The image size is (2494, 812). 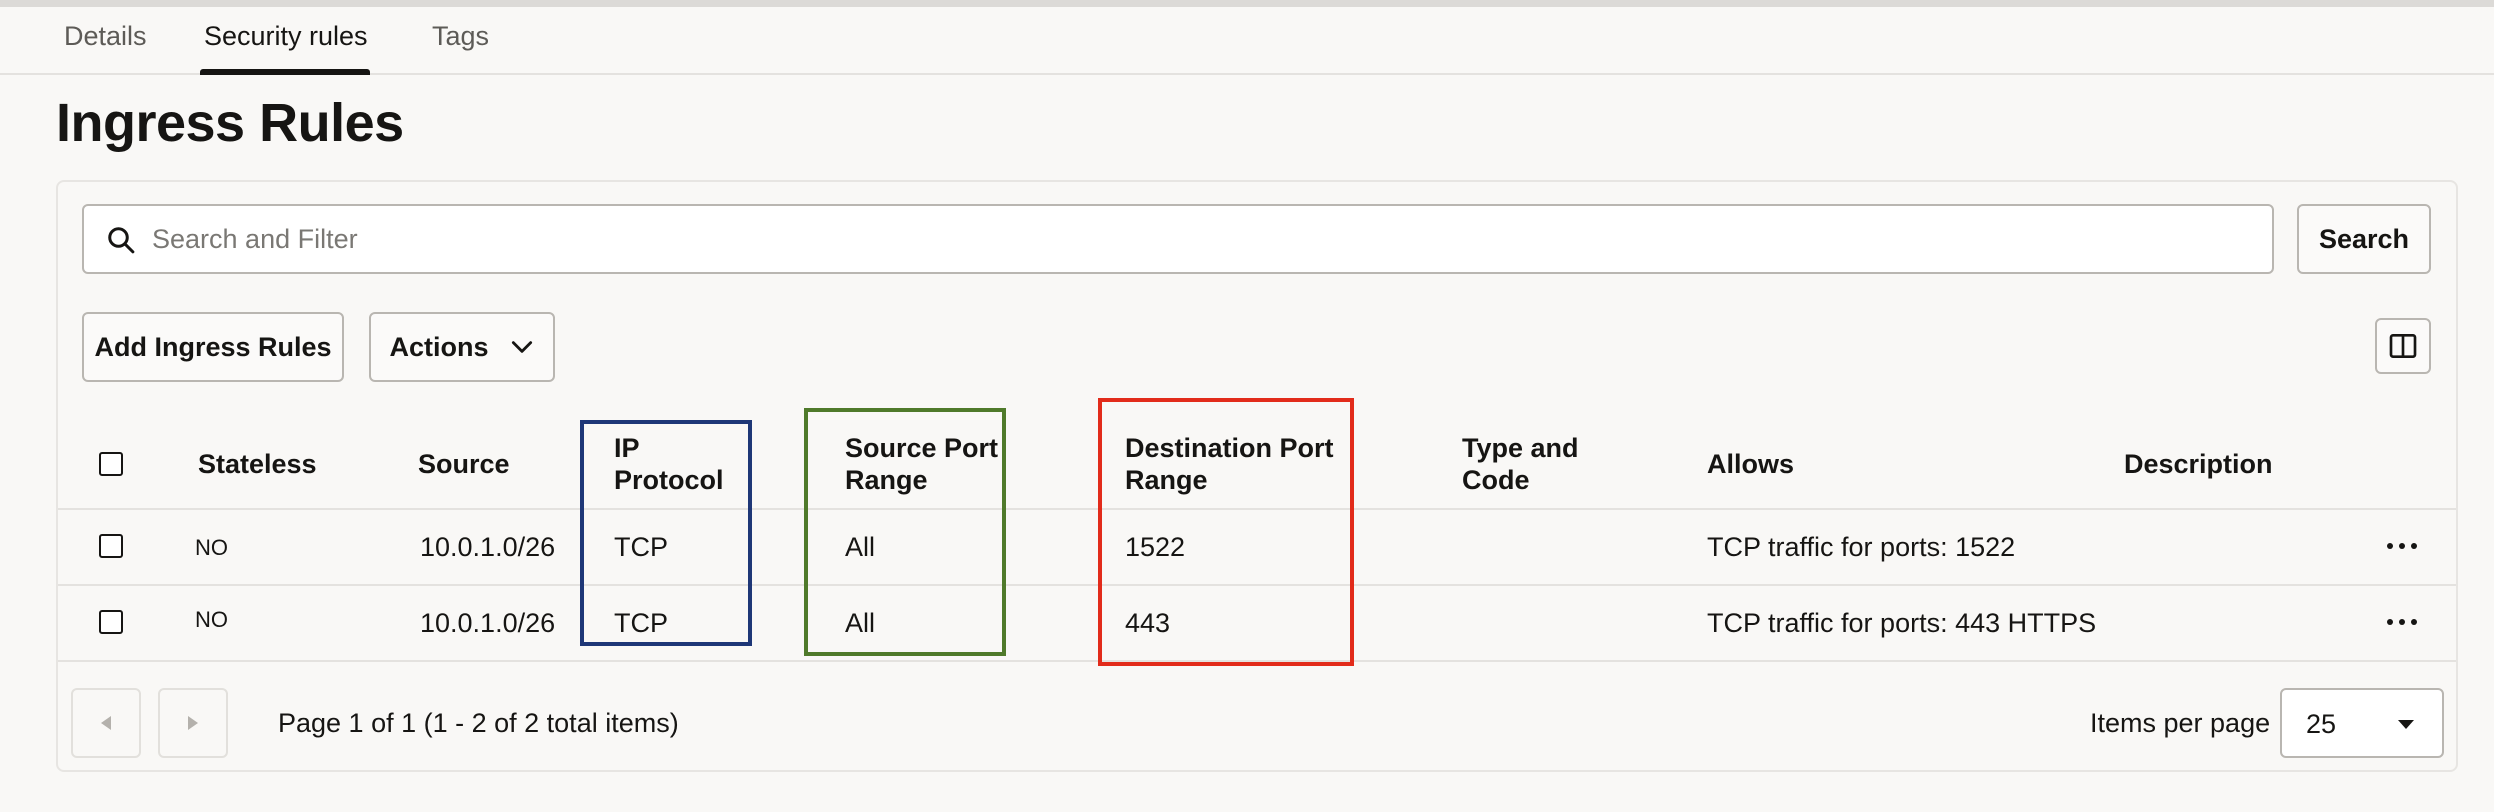 I want to click on next-page-button, so click(x=193, y=723).